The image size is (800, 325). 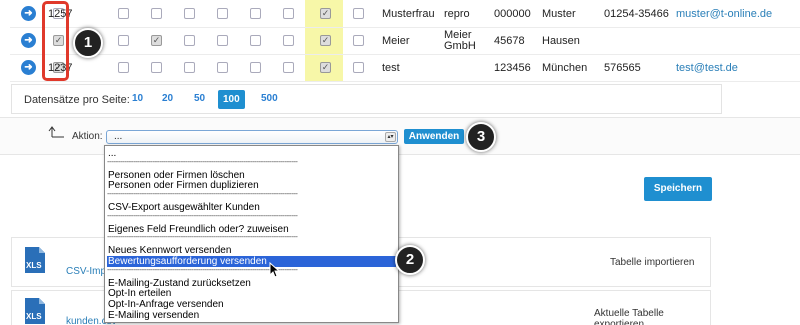 What do you see at coordinates (251, 283) in the screenshot?
I see `dropdown-option: E-Mailing-Zustand zurücksetzen` at bounding box center [251, 283].